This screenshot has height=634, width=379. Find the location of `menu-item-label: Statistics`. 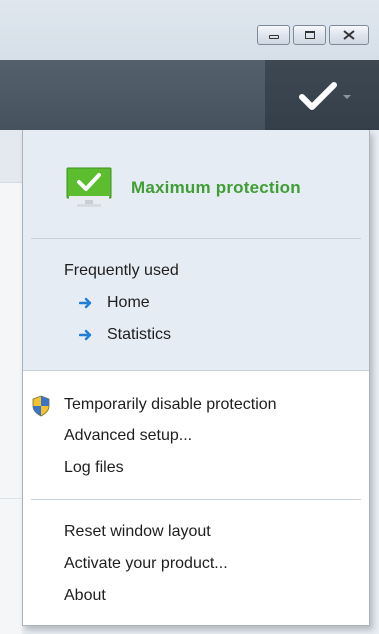

menu-item-label: Statistics is located at coordinates (139, 334).